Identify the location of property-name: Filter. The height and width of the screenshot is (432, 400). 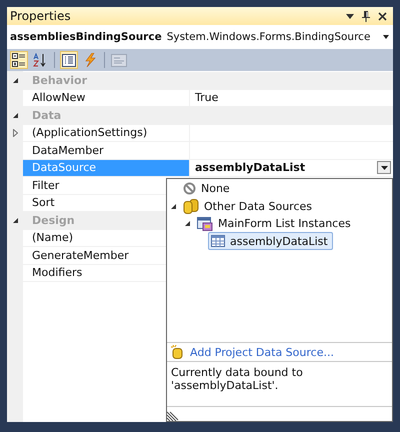
(106, 185).